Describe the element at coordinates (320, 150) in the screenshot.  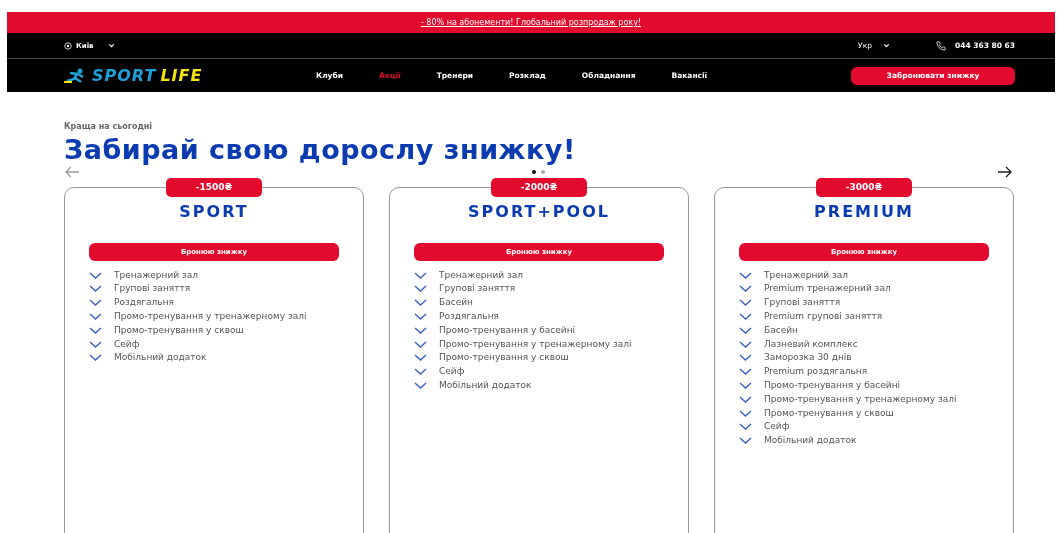
I see `section-title: Забирай свою дорослу знижку!` at that location.